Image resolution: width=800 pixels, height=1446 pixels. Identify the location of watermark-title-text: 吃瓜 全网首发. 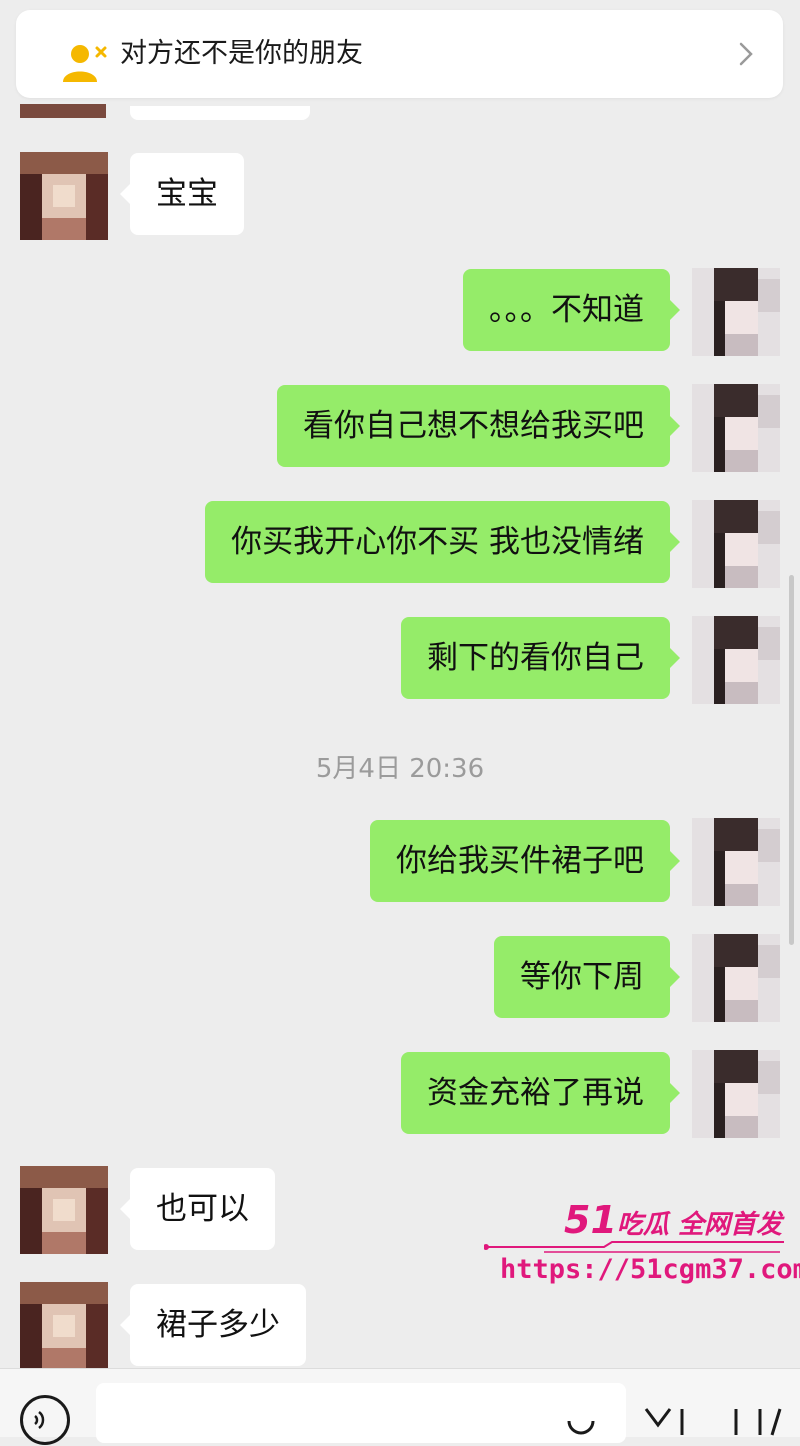
(699, 1225).